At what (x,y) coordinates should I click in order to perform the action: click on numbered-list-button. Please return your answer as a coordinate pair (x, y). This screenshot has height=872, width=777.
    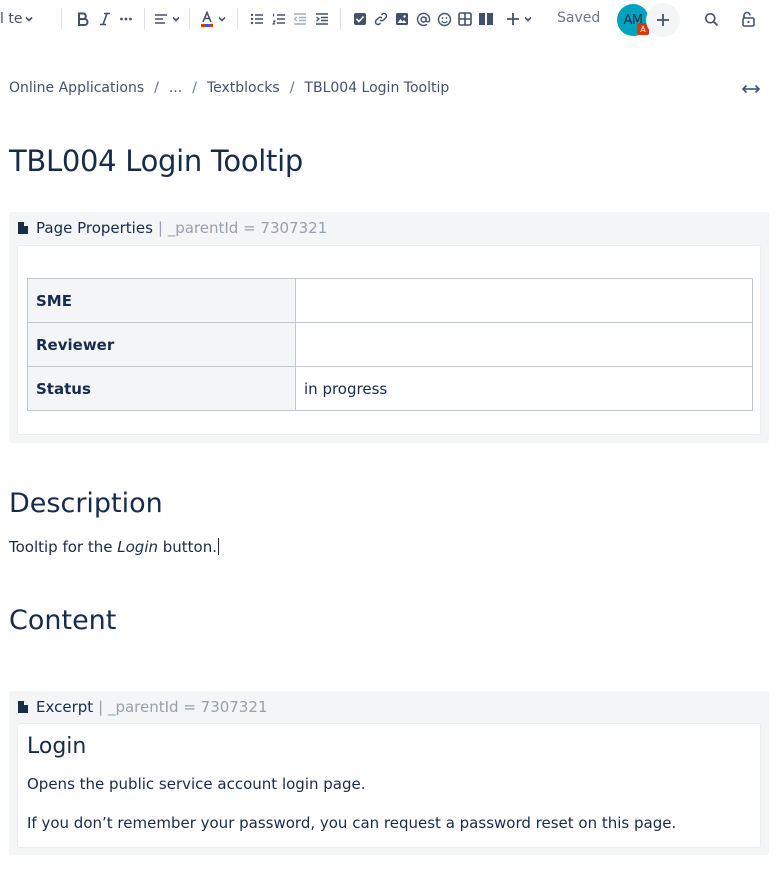
    Looking at the image, I should click on (279, 19).